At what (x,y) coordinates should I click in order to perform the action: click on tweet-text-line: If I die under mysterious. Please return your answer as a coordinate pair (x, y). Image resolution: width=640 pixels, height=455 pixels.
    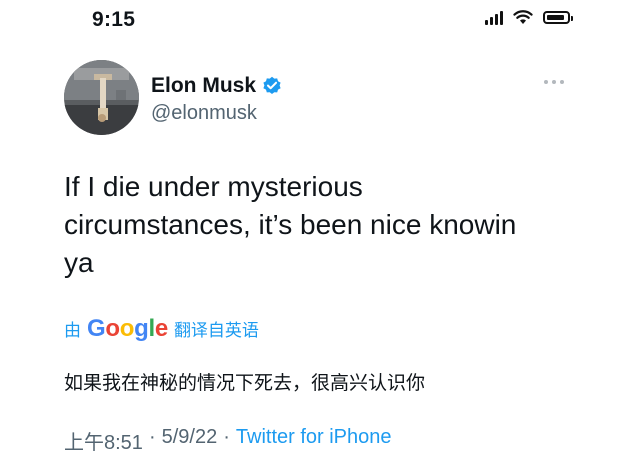
    Looking at the image, I should click on (213, 186).